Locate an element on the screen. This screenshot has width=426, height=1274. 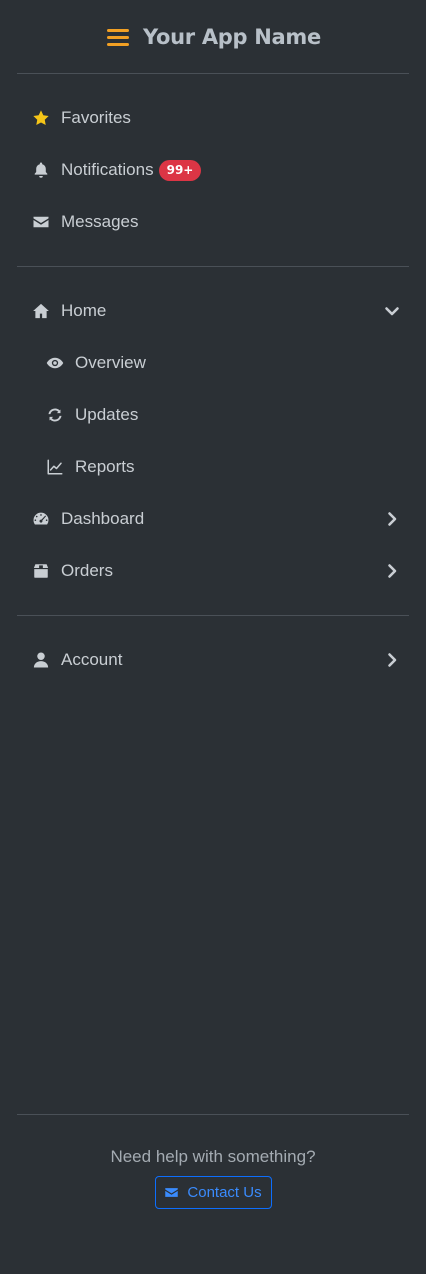
home-icon is located at coordinates (41, 311).